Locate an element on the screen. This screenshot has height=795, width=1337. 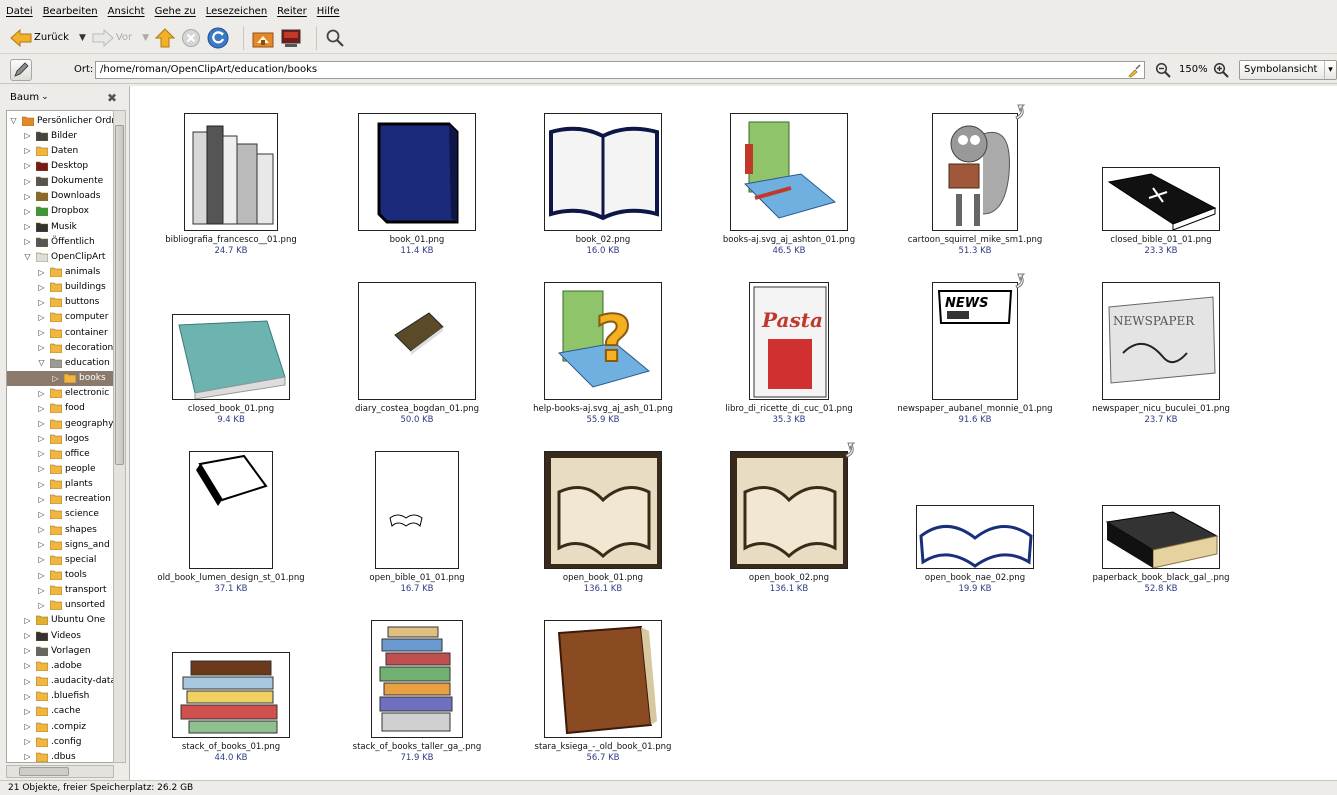
tree-item: ▷ animals is located at coordinates (60, 272).